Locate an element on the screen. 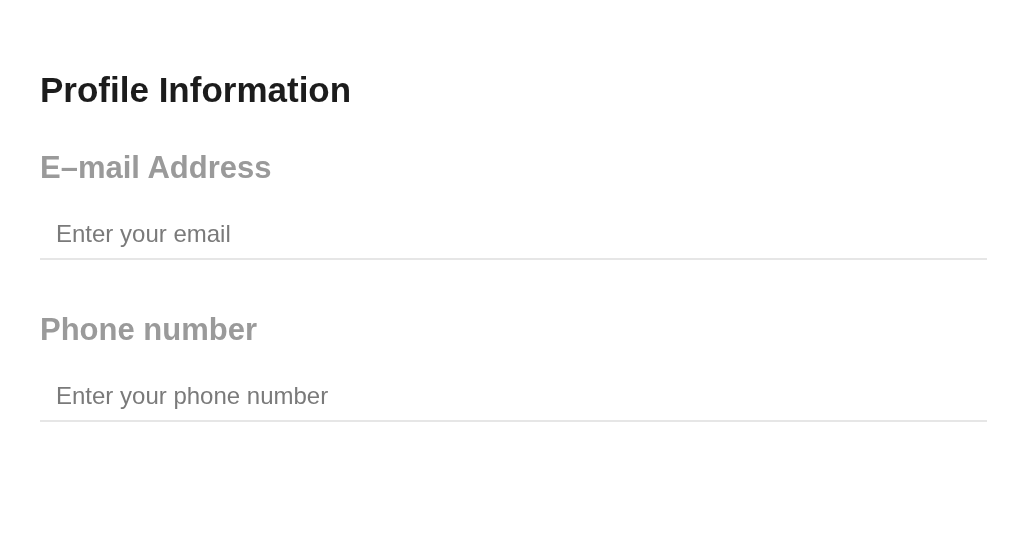  field-label: E–mail Address is located at coordinates (156, 168).